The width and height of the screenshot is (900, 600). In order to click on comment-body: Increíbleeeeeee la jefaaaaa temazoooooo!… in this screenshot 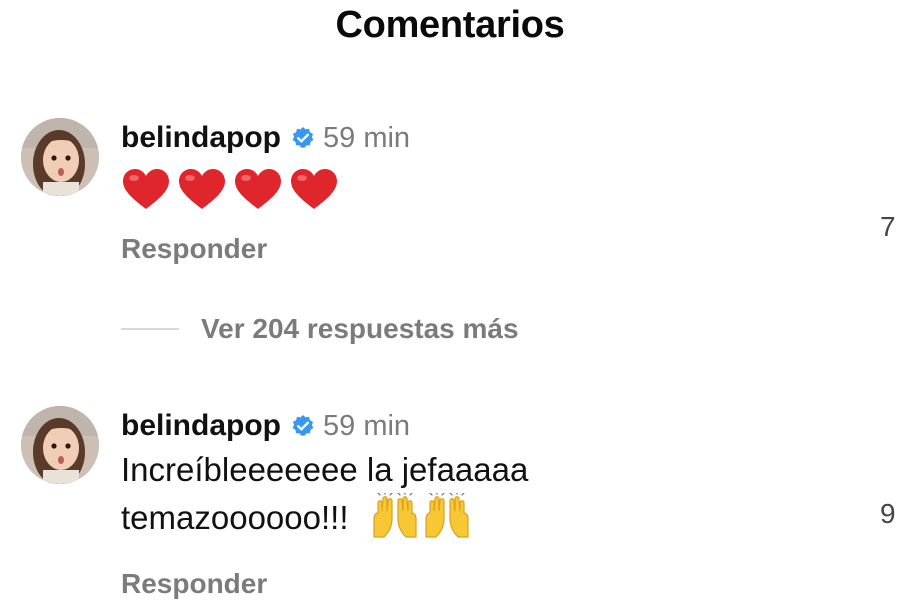, I will do `click(324, 494)`.